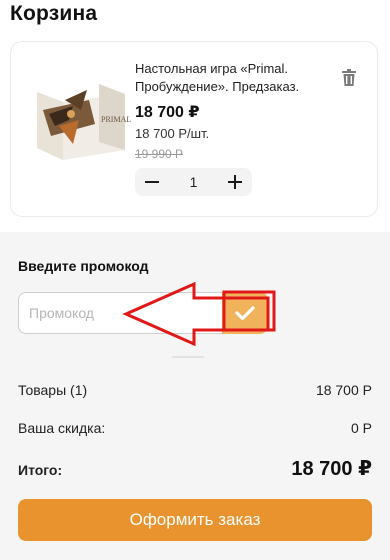 The image size is (390, 560). Describe the element at coordinates (83, 266) in the screenshot. I see `promo-title: Введите промокод` at that location.